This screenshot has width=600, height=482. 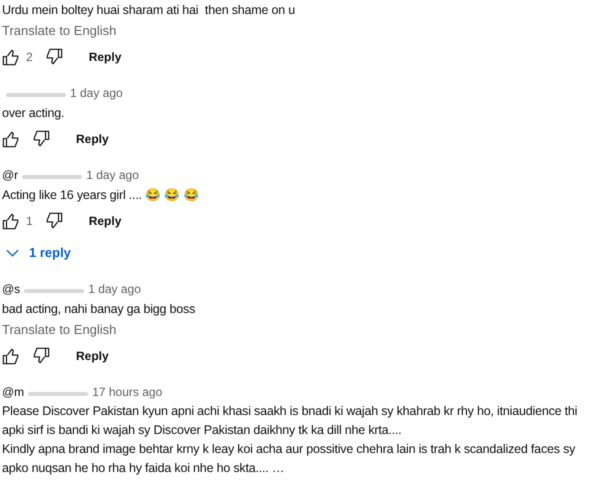 What do you see at coordinates (127, 392) in the screenshot?
I see `comment-time: 17 hours ago` at bounding box center [127, 392].